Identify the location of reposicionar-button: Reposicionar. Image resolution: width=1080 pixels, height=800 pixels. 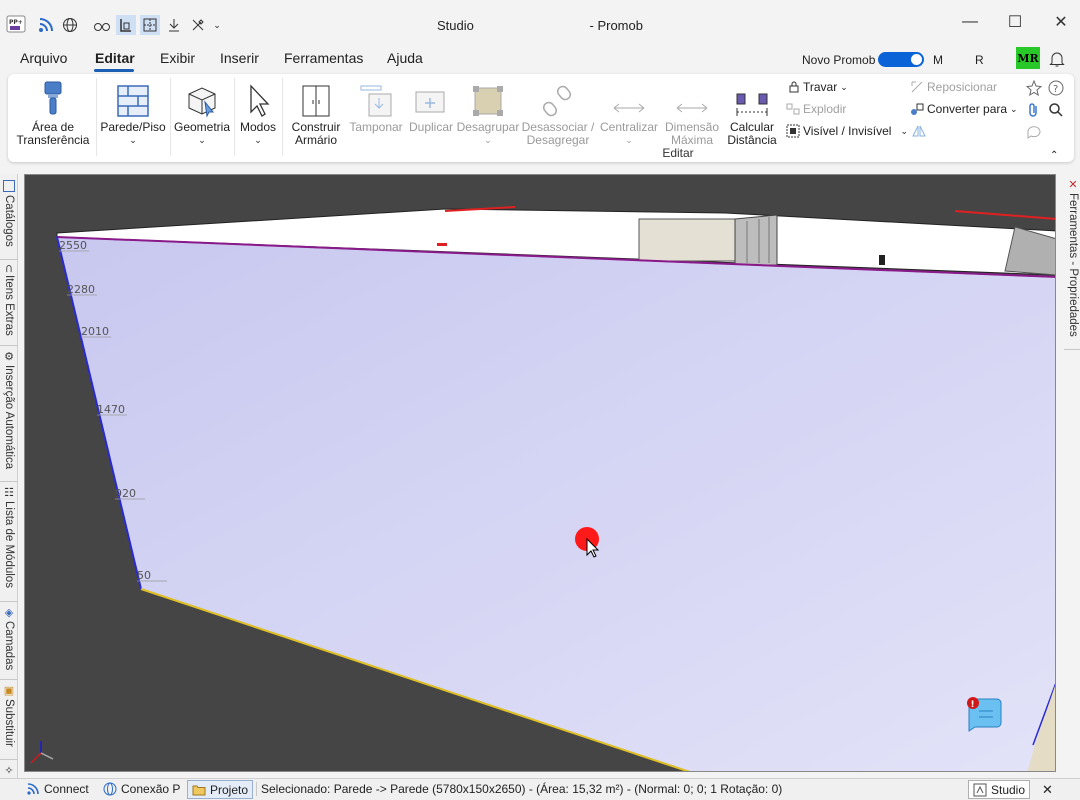
(953, 87).